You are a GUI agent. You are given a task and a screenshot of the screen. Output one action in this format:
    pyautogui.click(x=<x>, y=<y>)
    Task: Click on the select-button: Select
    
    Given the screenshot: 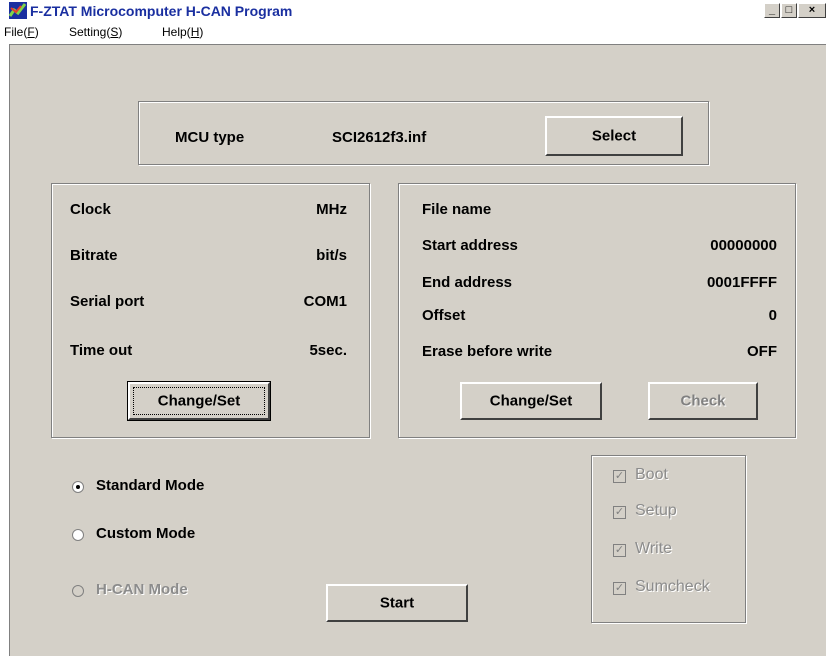 What is the action you would take?
    pyautogui.click(x=614, y=136)
    